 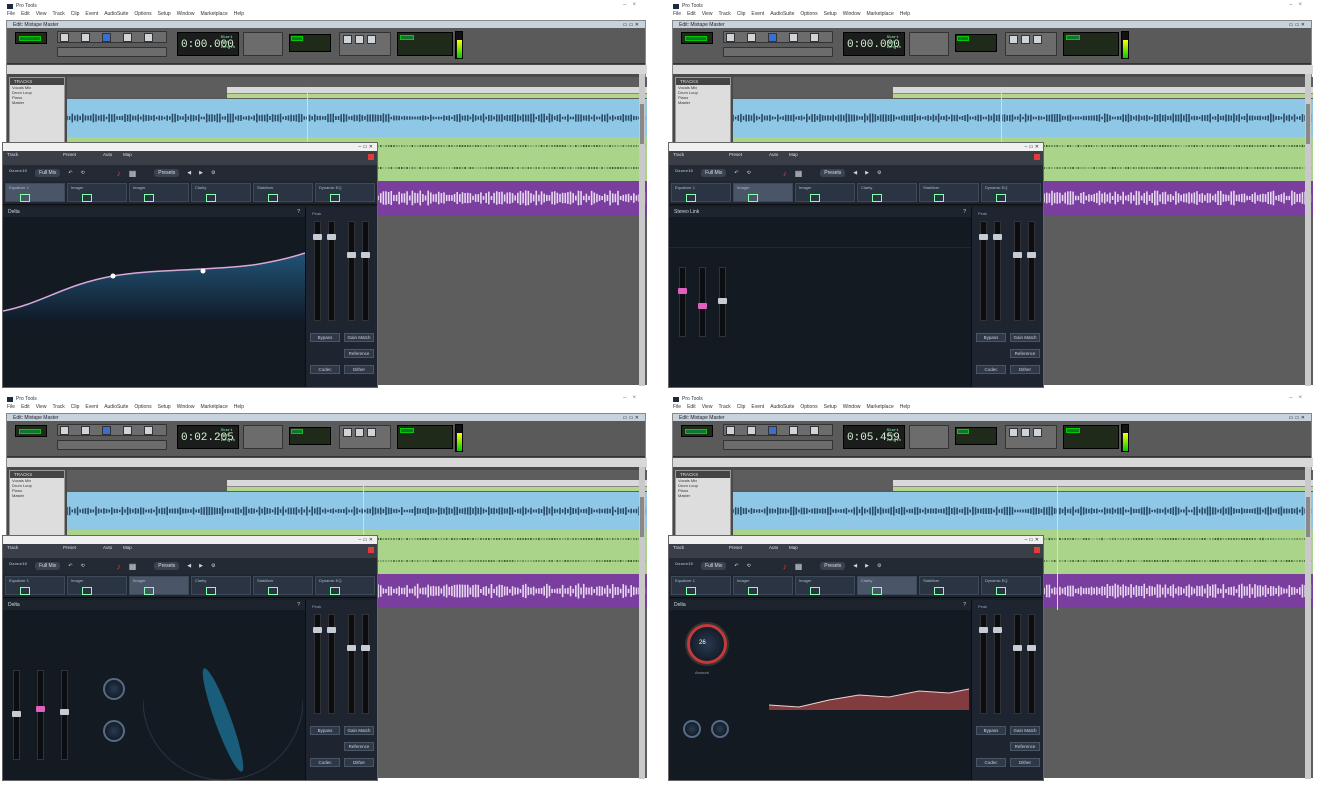 I want to click on menu-item: Track, so click(x=724, y=408).